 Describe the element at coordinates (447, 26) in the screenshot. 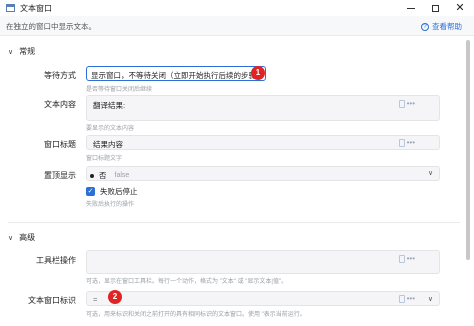

I see `help-link-label: 查看帮助` at that location.